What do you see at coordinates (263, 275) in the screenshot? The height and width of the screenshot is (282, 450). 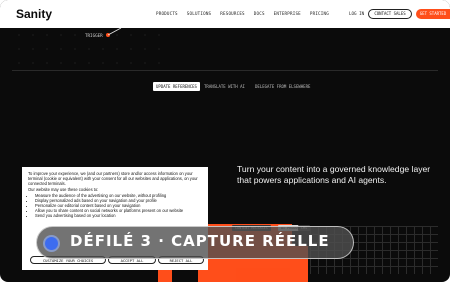 I see `orange-block` at bounding box center [263, 275].